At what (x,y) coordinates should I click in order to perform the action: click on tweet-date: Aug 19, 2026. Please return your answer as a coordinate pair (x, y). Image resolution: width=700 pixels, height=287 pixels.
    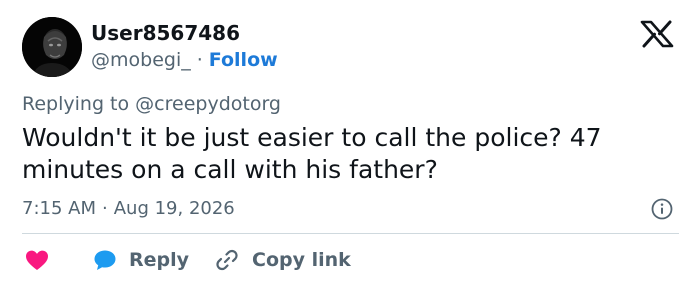
    Looking at the image, I should click on (174, 208).